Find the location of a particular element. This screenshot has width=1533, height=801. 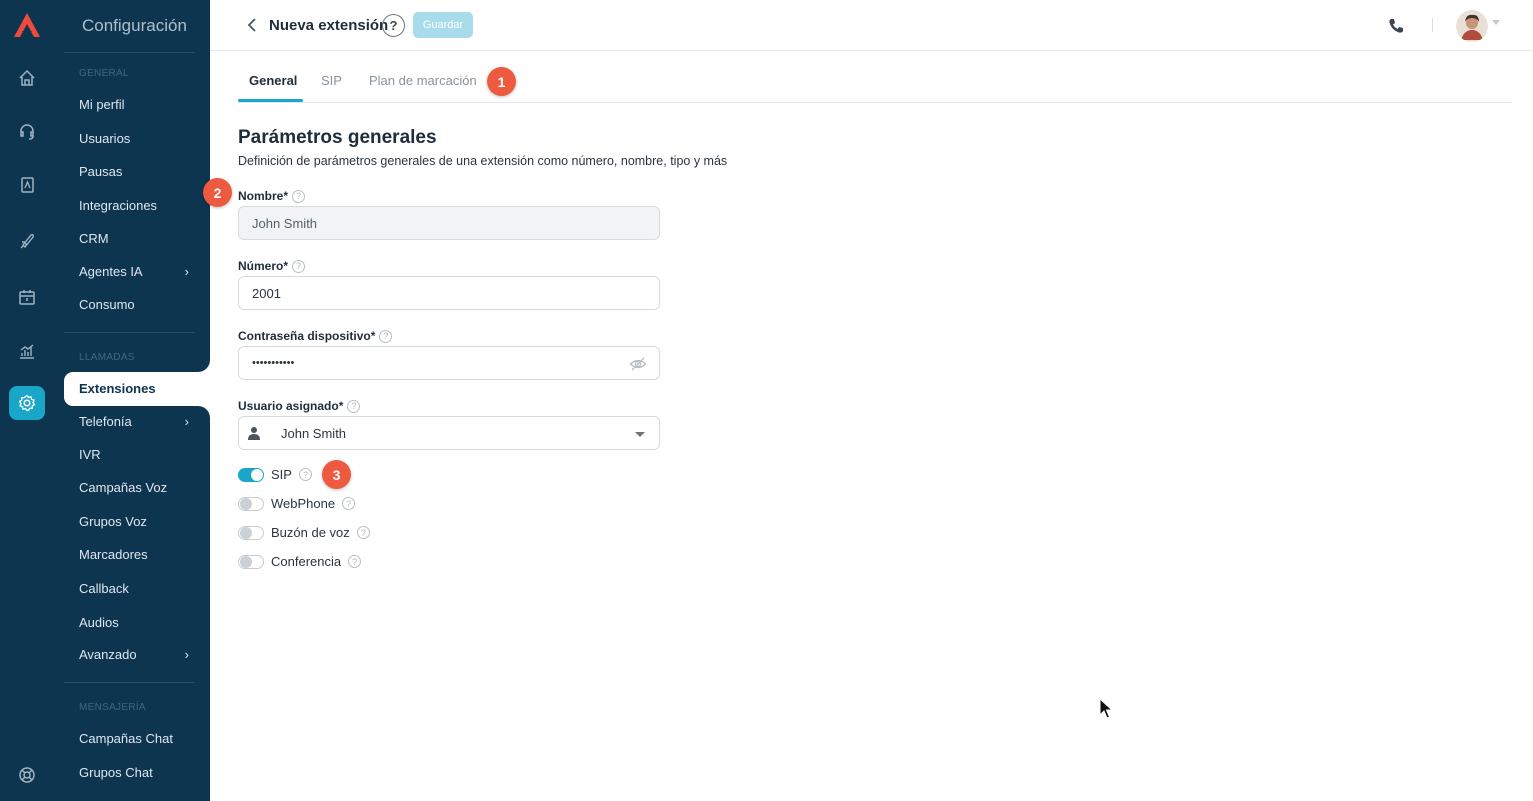

eye-off-icon is located at coordinates (638, 364).